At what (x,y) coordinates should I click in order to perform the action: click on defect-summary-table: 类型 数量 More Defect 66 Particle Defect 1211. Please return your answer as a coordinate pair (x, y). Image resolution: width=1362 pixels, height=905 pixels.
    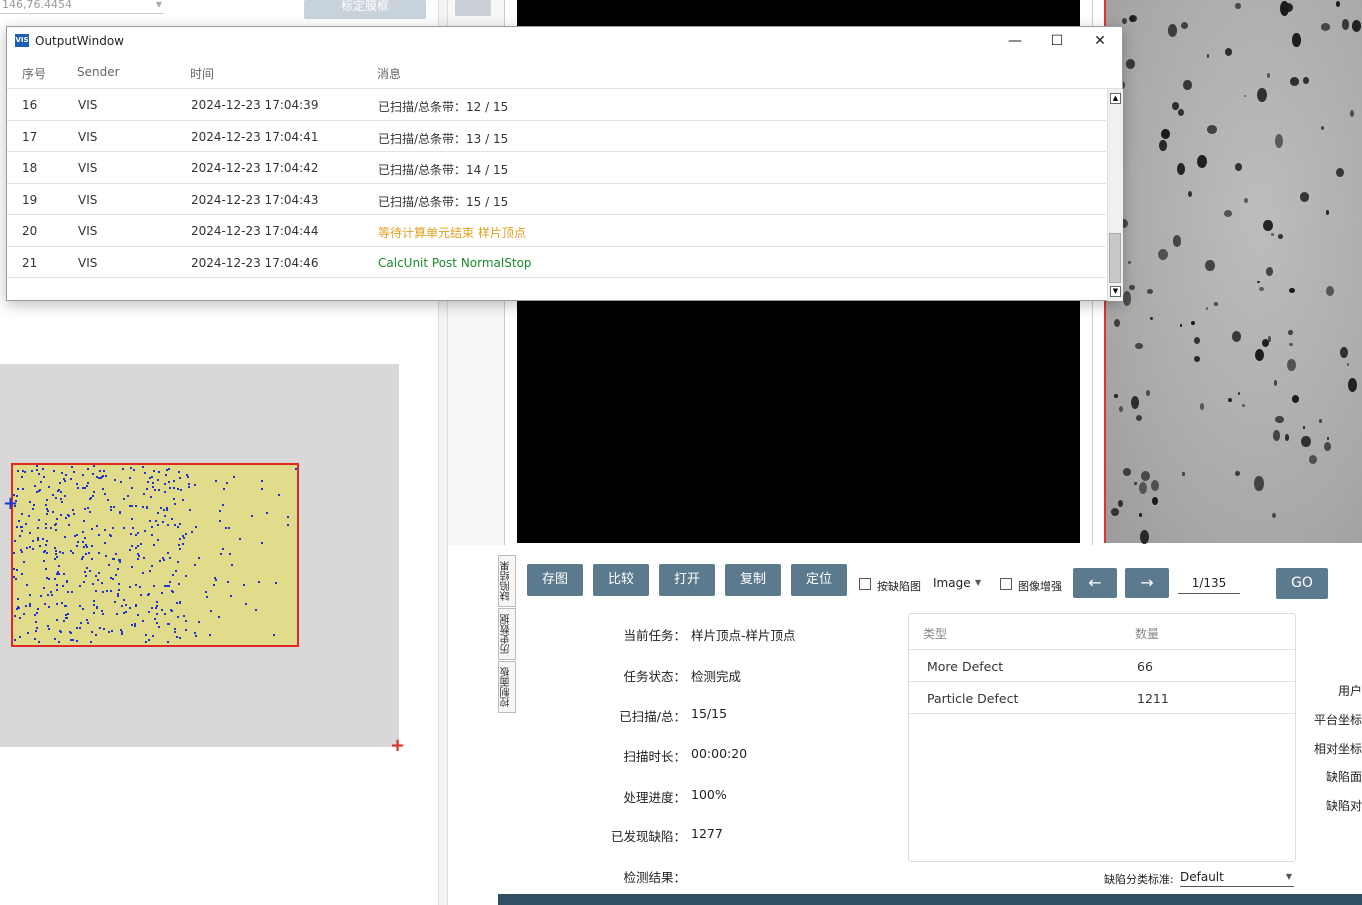
    Looking at the image, I should click on (1102, 737).